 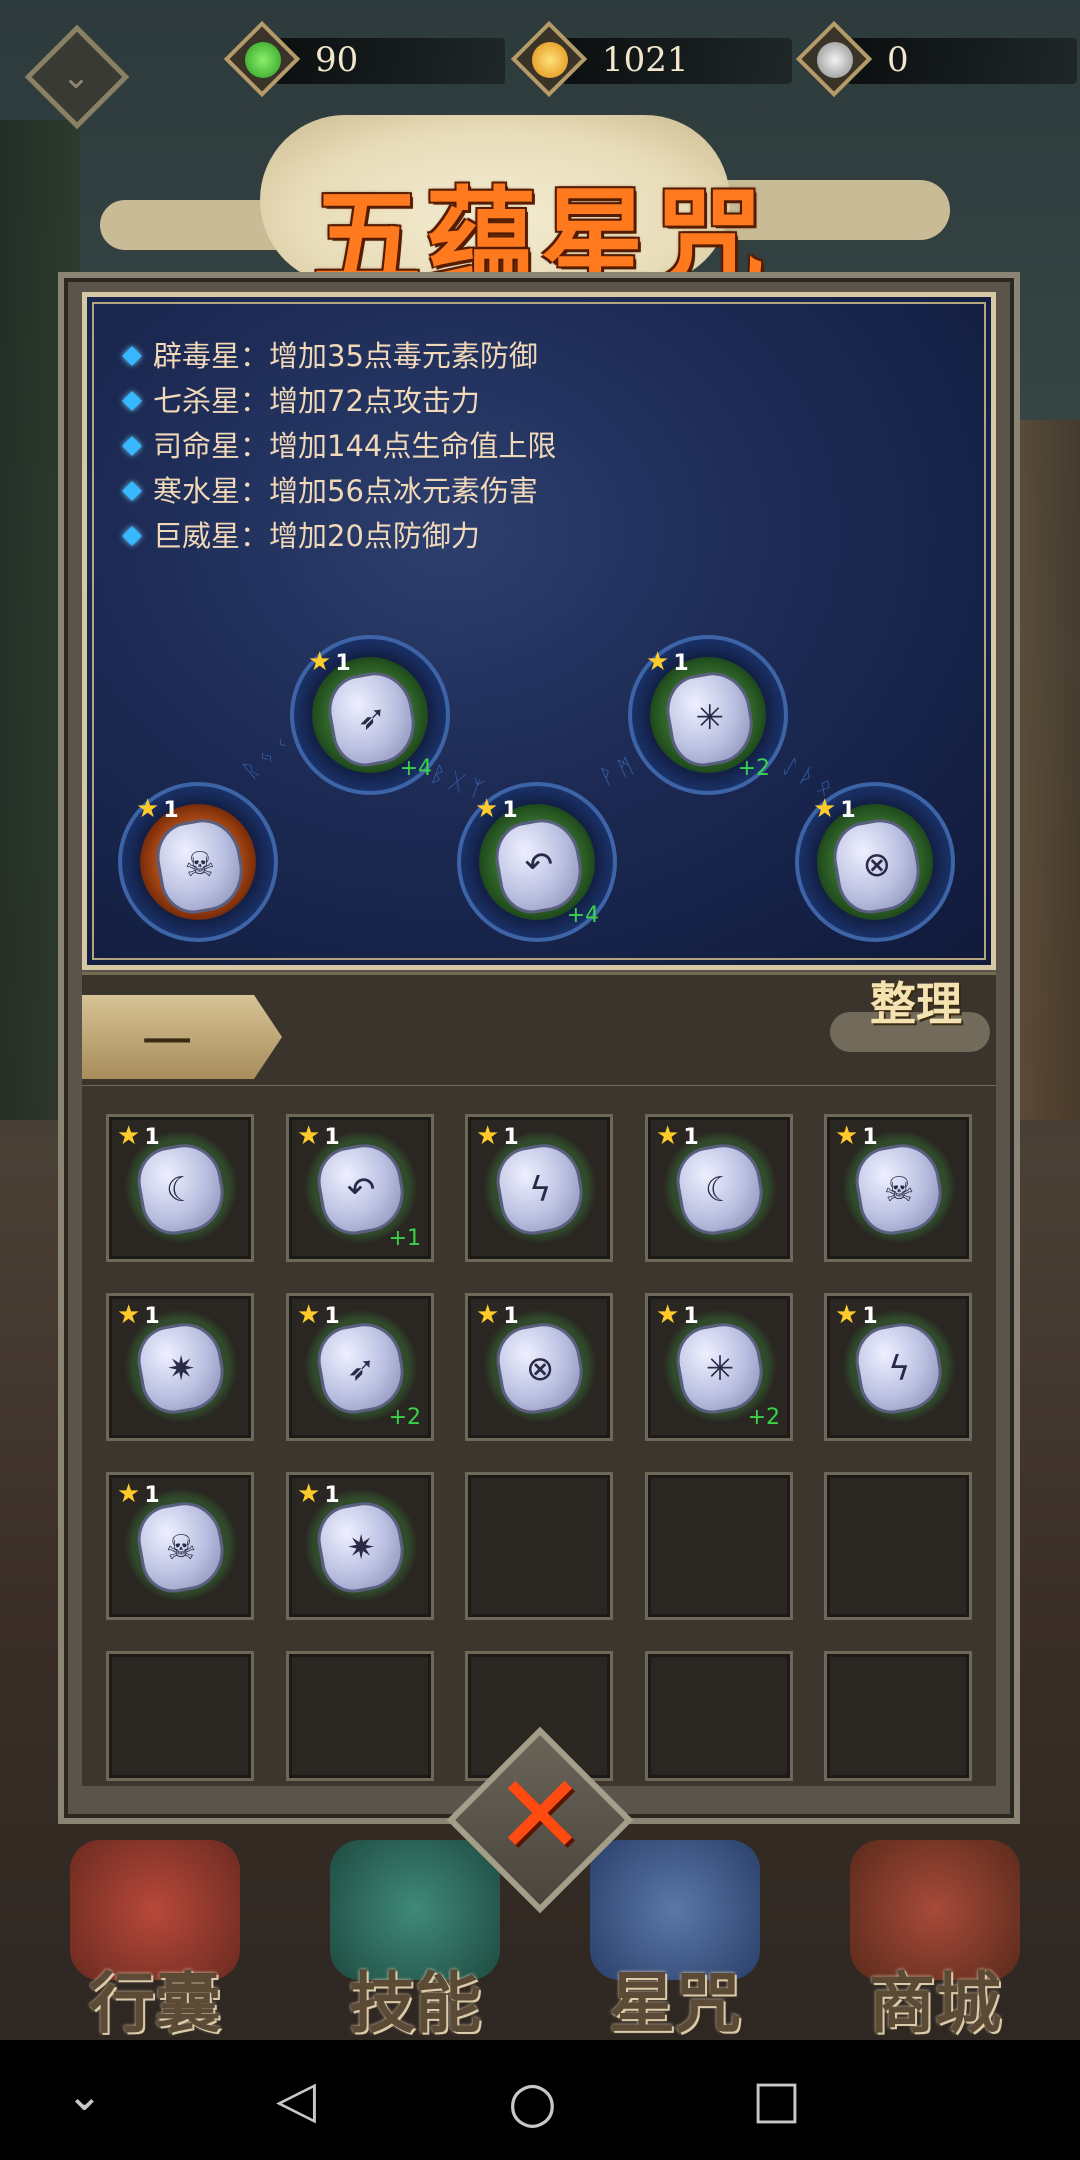 What do you see at coordinates (339, 444) in the screenshot?
I see `bonus-line: 司命星：增加144点生命值上限` at bounding box center [339, 444].